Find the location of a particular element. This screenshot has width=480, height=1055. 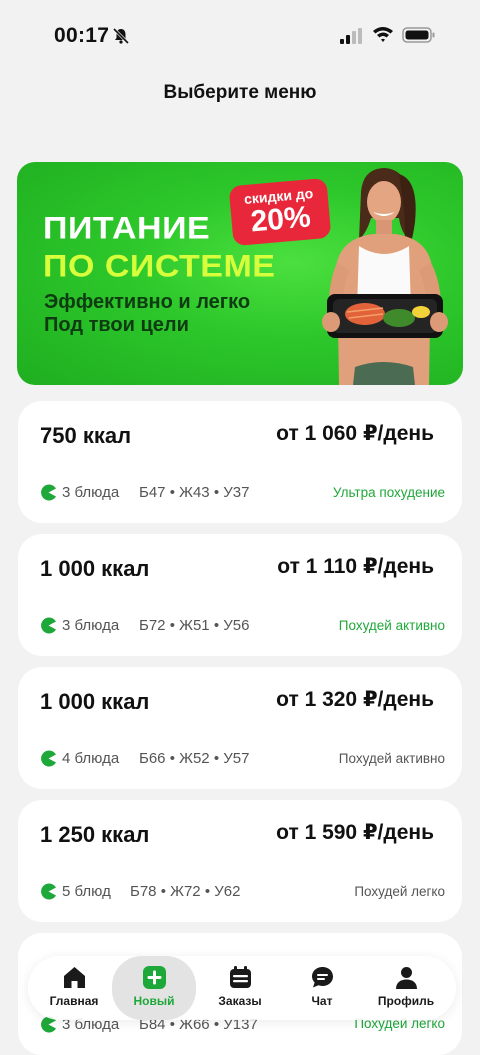

home-icon is located at coordinates (74, 977).